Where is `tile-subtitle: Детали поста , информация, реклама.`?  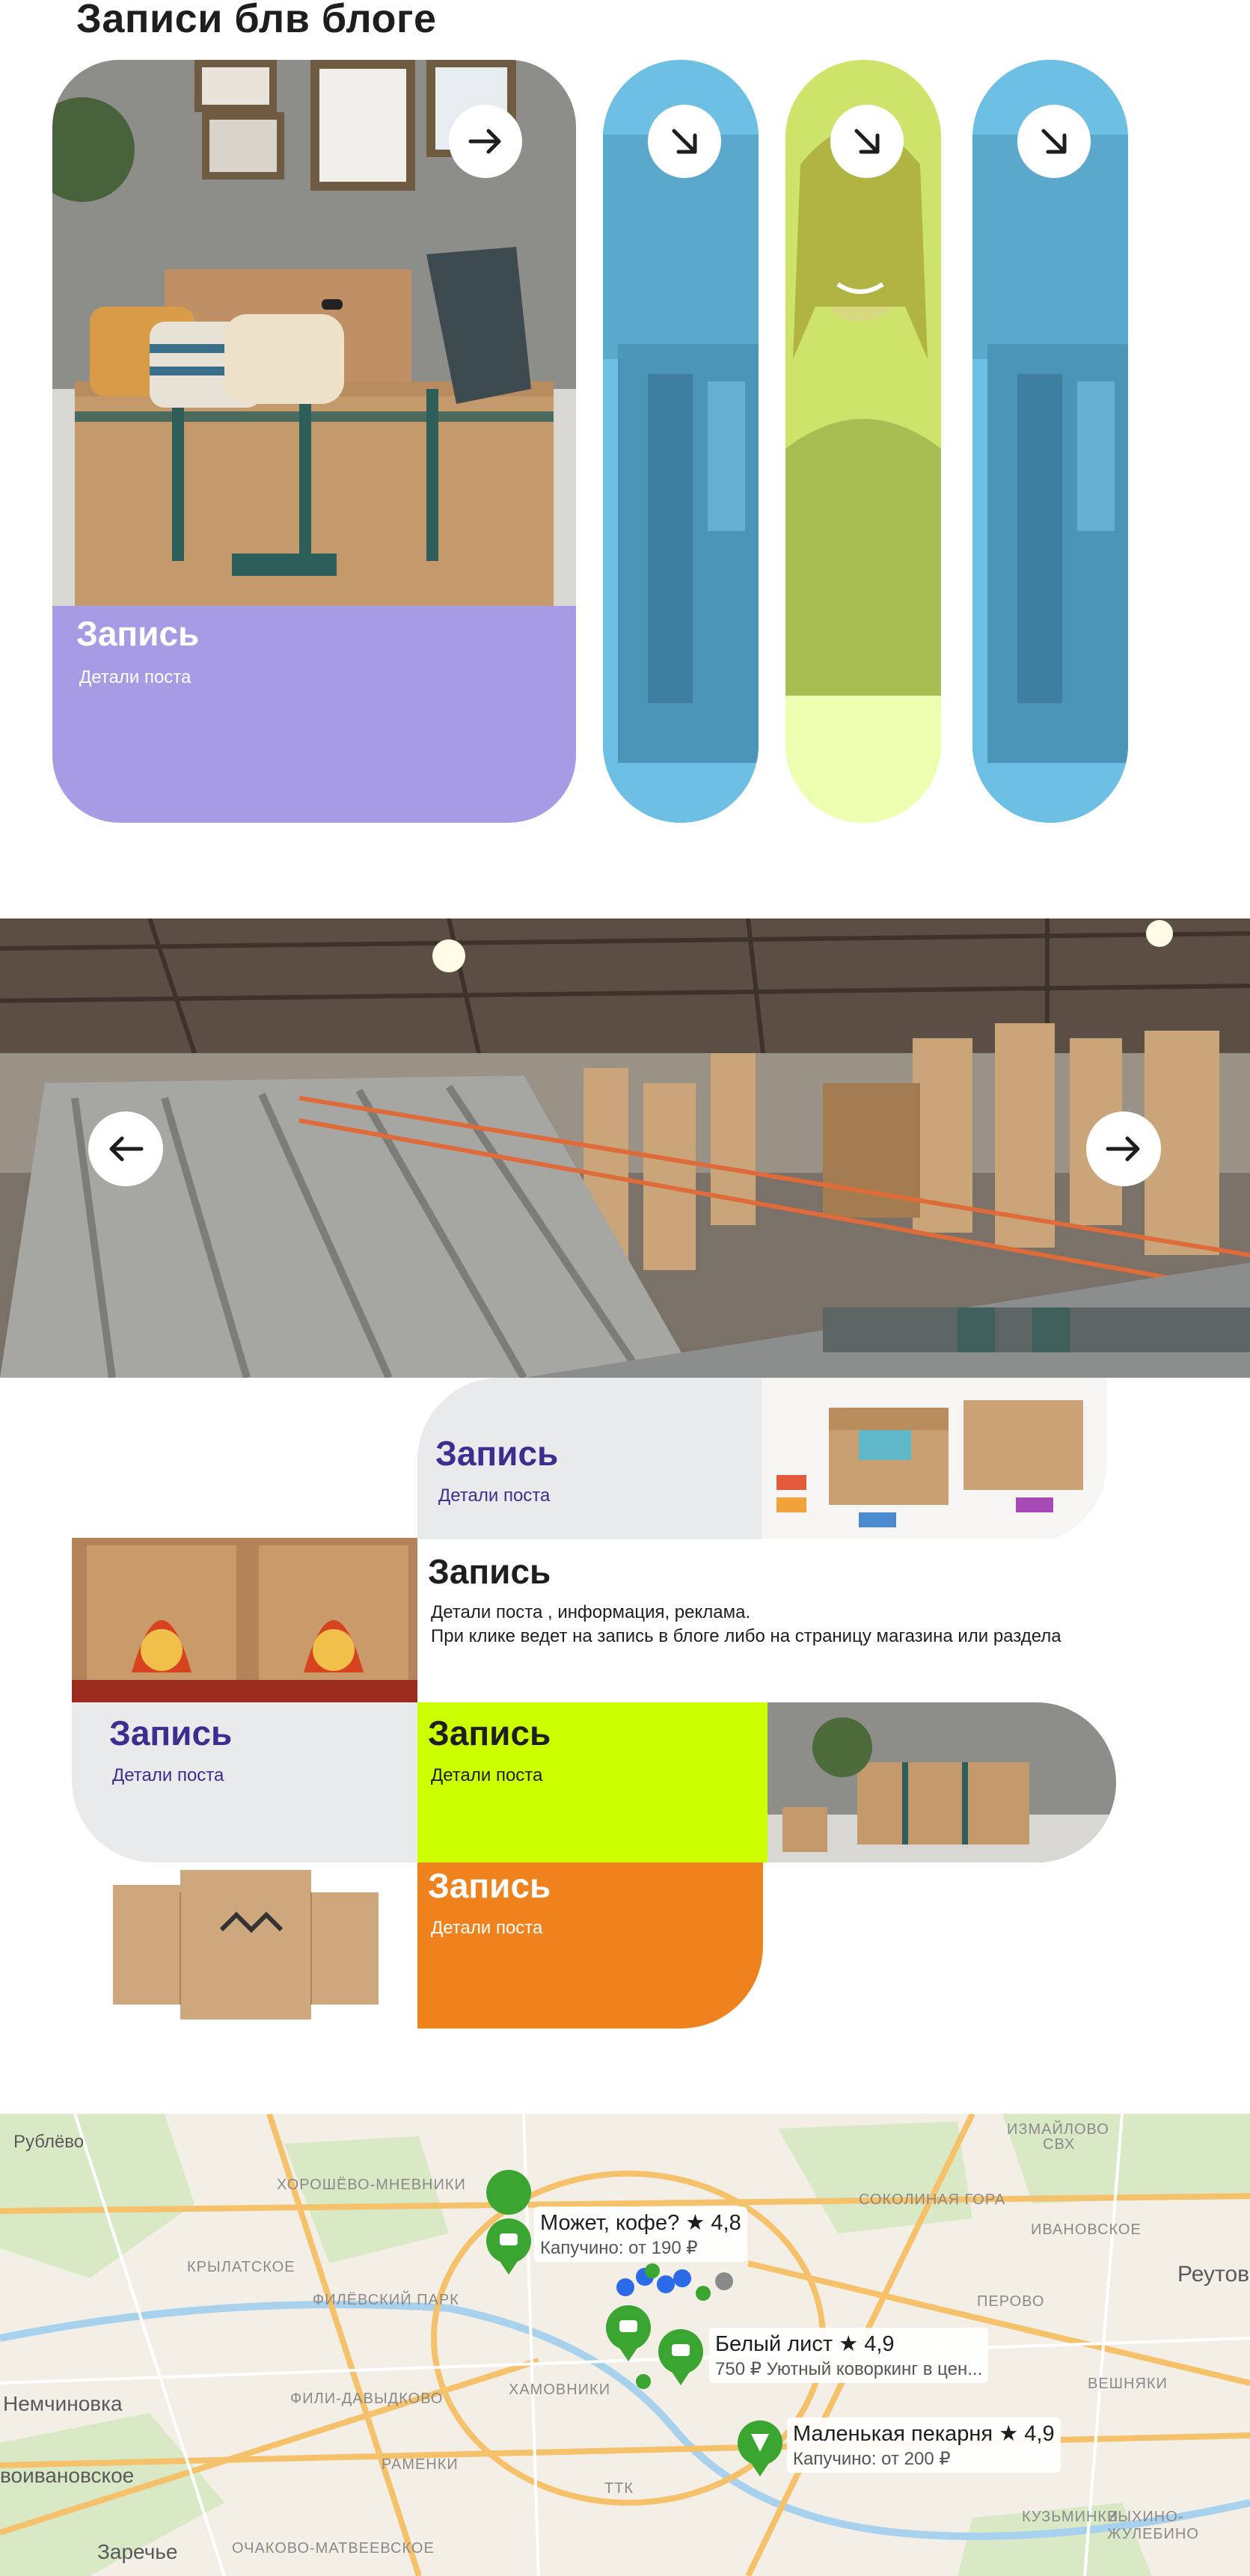 tile-subtitle: Детали поста , информация, реклама. is located at coordinates (591, 1612).